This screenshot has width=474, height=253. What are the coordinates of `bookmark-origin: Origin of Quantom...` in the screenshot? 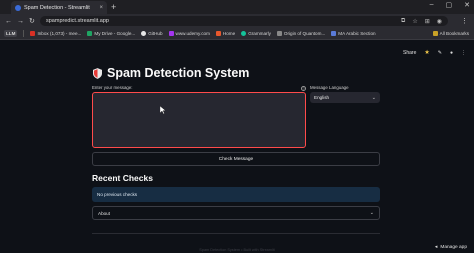 It's located at (300, 33).